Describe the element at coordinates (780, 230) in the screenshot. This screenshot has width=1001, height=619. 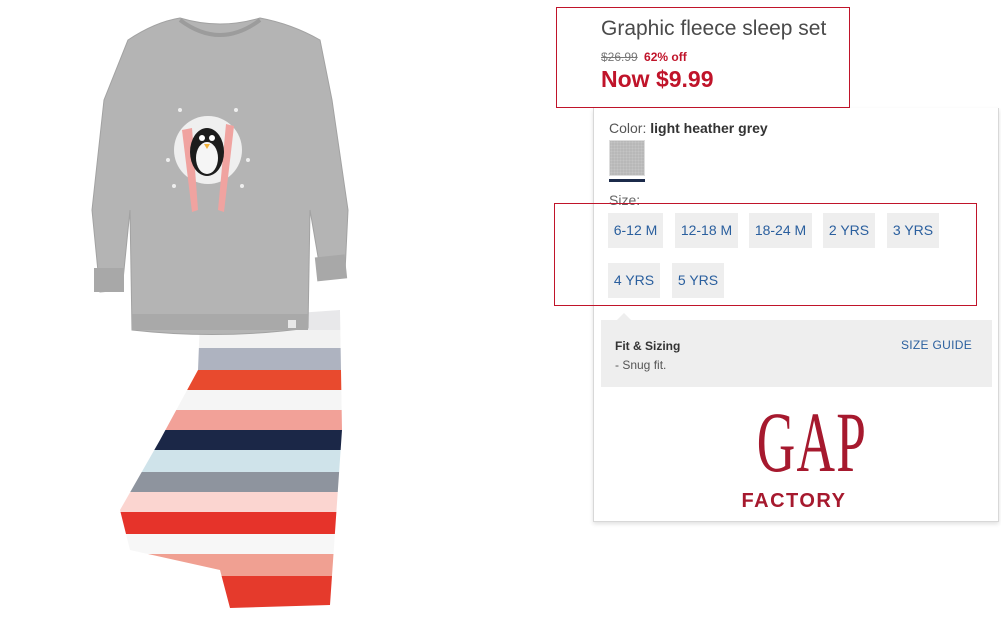
I see `size-option-18-24m: 18-24 M` at that location.